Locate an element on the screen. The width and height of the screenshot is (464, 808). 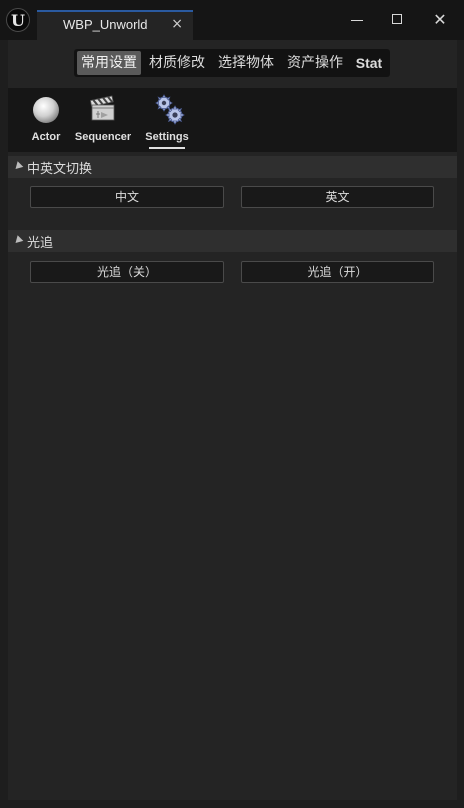
selected-tab-underline is located at coordinates (167, 148).